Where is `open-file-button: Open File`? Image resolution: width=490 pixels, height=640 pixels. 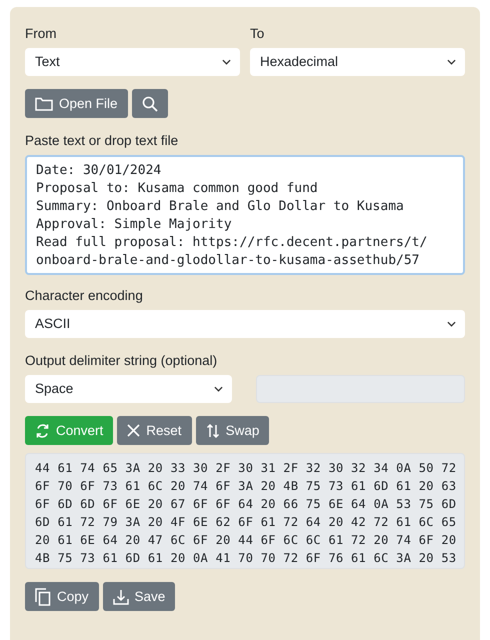
open-file-button: Open File is located at coordinates (76, 103).